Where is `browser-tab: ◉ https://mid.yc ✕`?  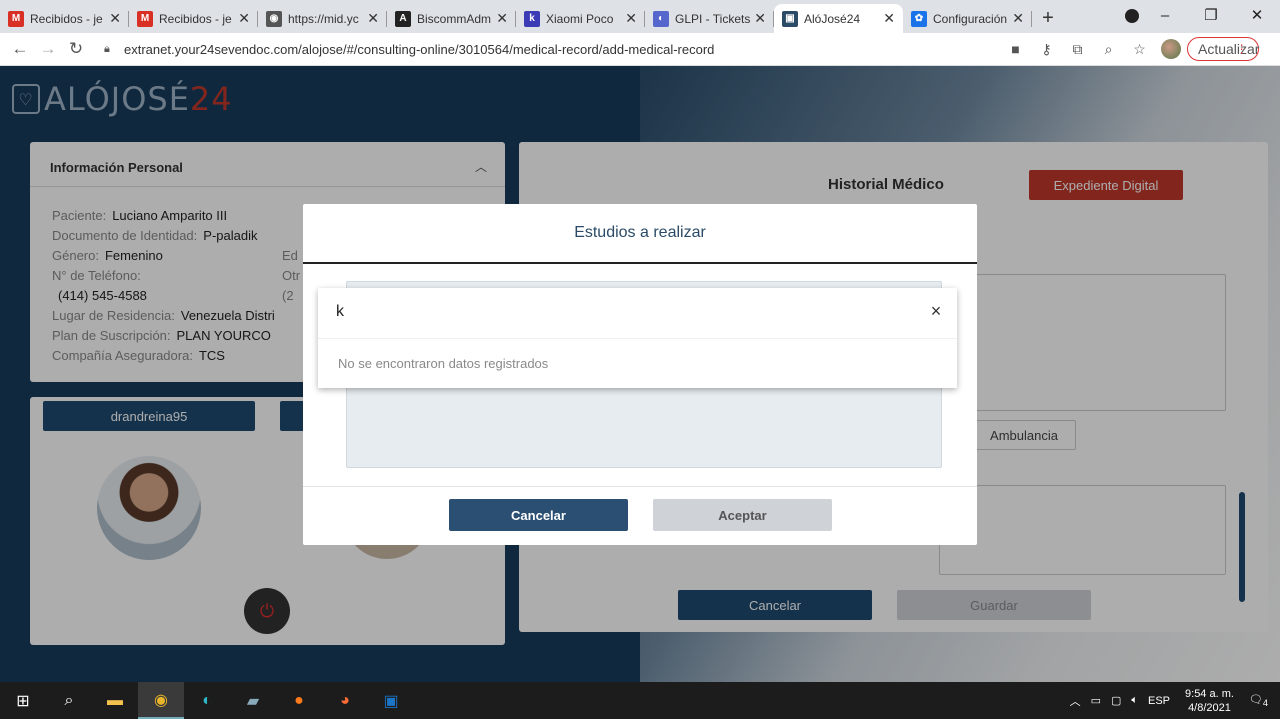 browser-tab: ◉ https://mid.yc ✕ is located at coordinates (322, 18).